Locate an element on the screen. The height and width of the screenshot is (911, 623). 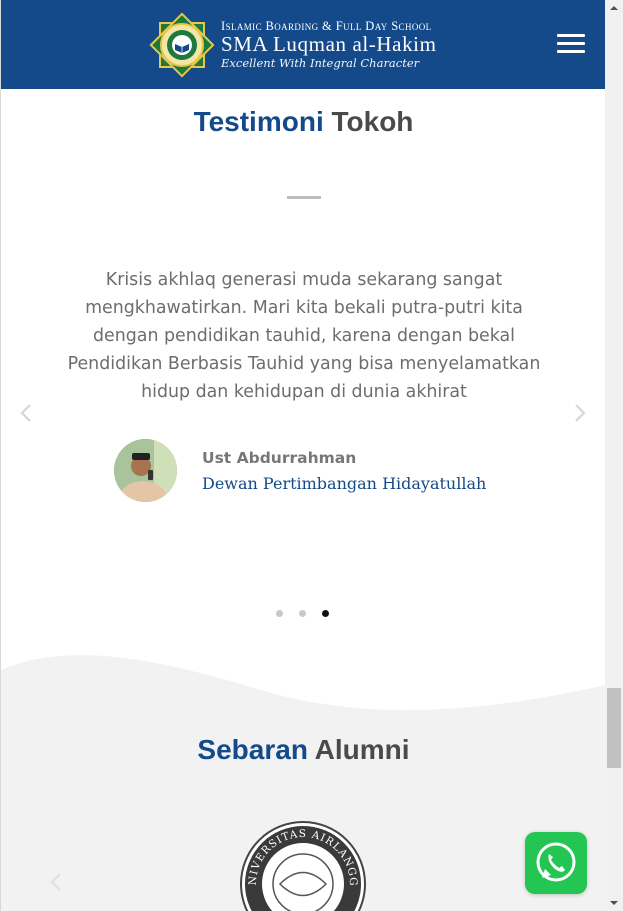
logo-title: SMA Luqman al-Hakim is located at coordinates (329, 44).